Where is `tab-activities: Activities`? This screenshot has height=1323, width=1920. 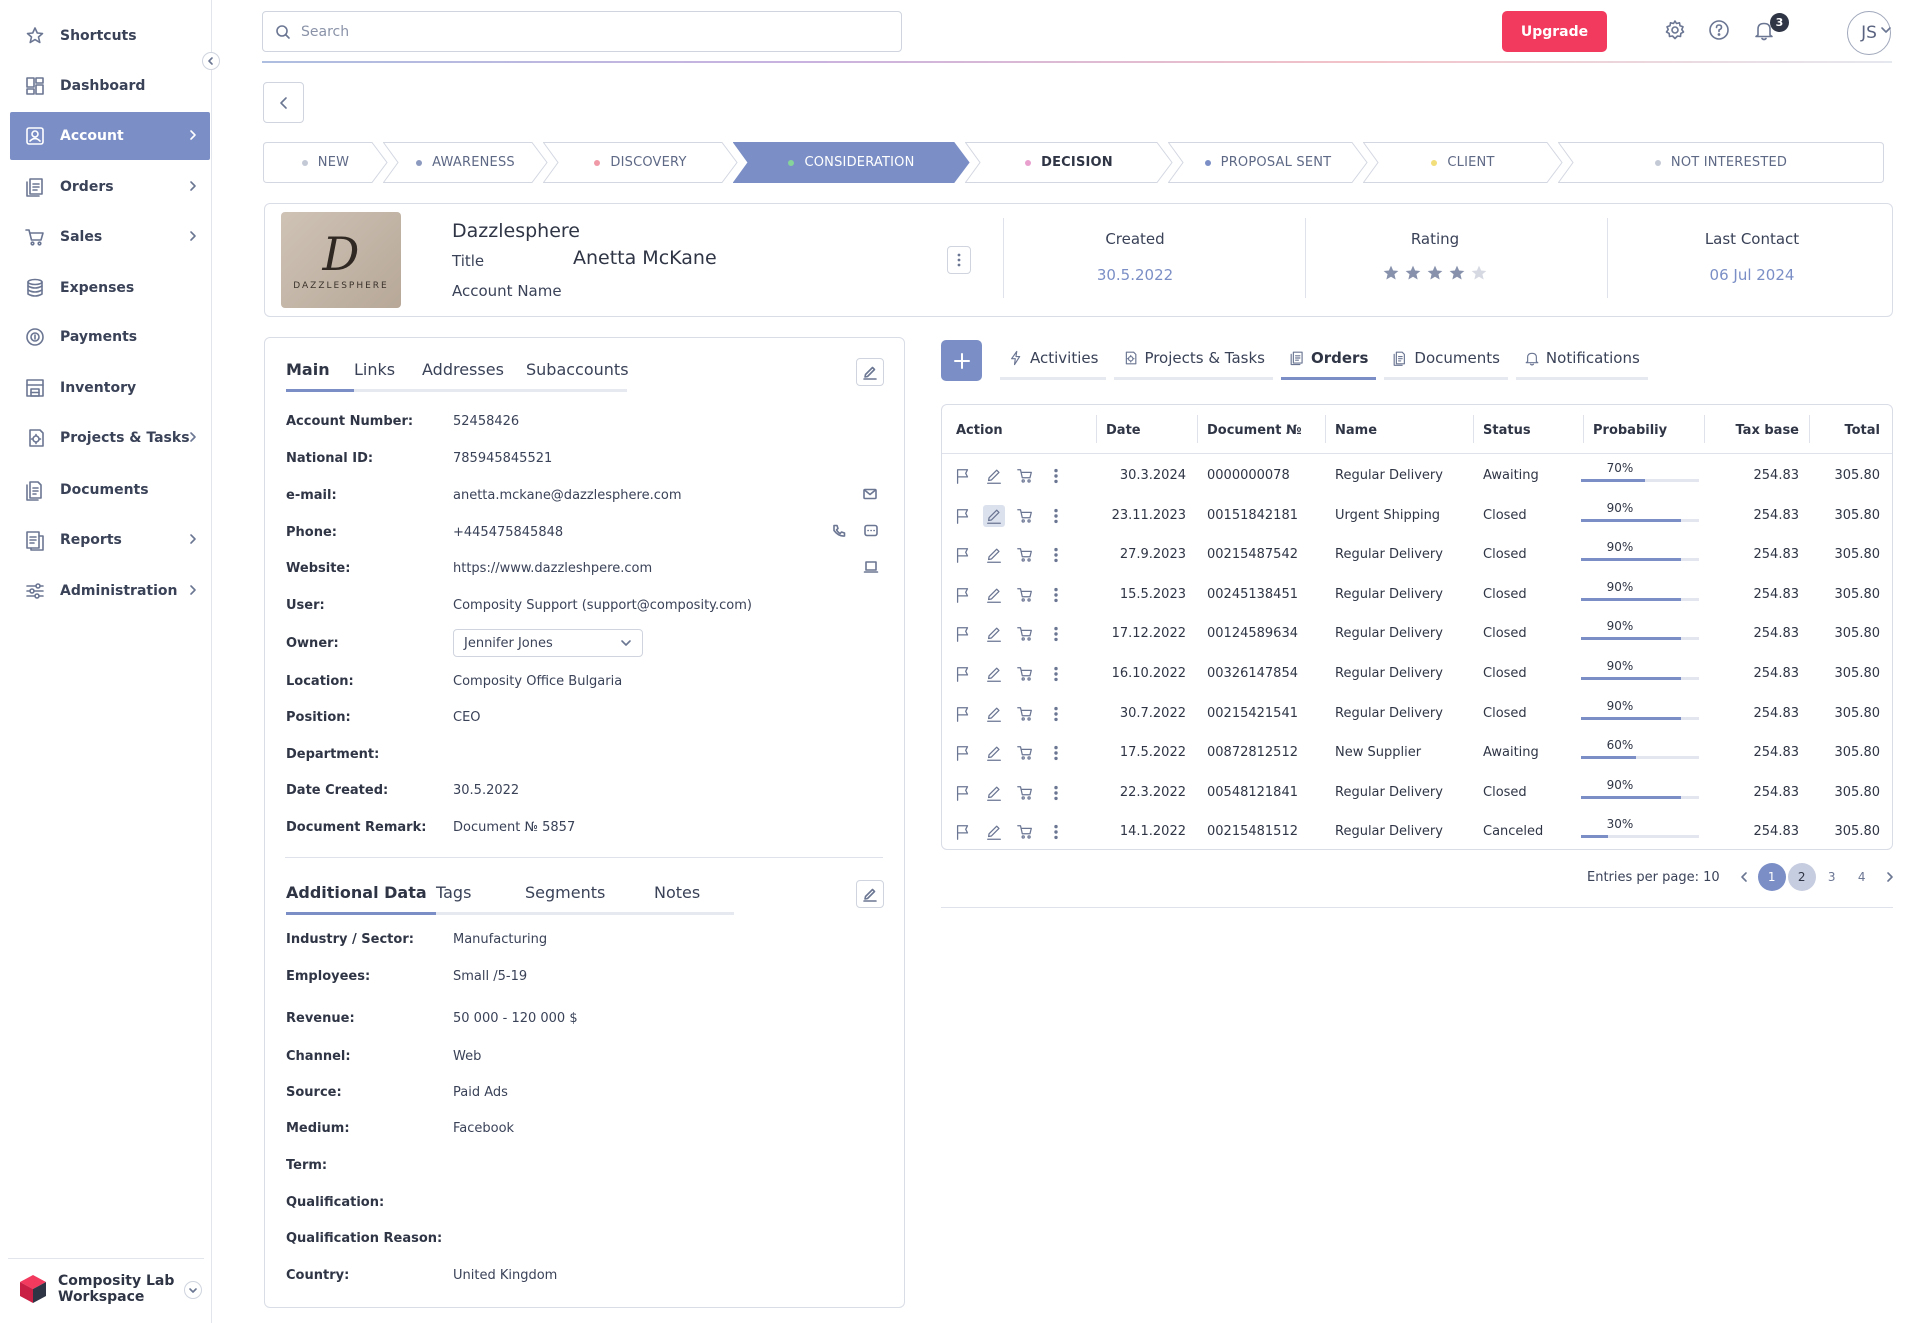
tab-activities: Activities is located at coordinates (1053, 364).